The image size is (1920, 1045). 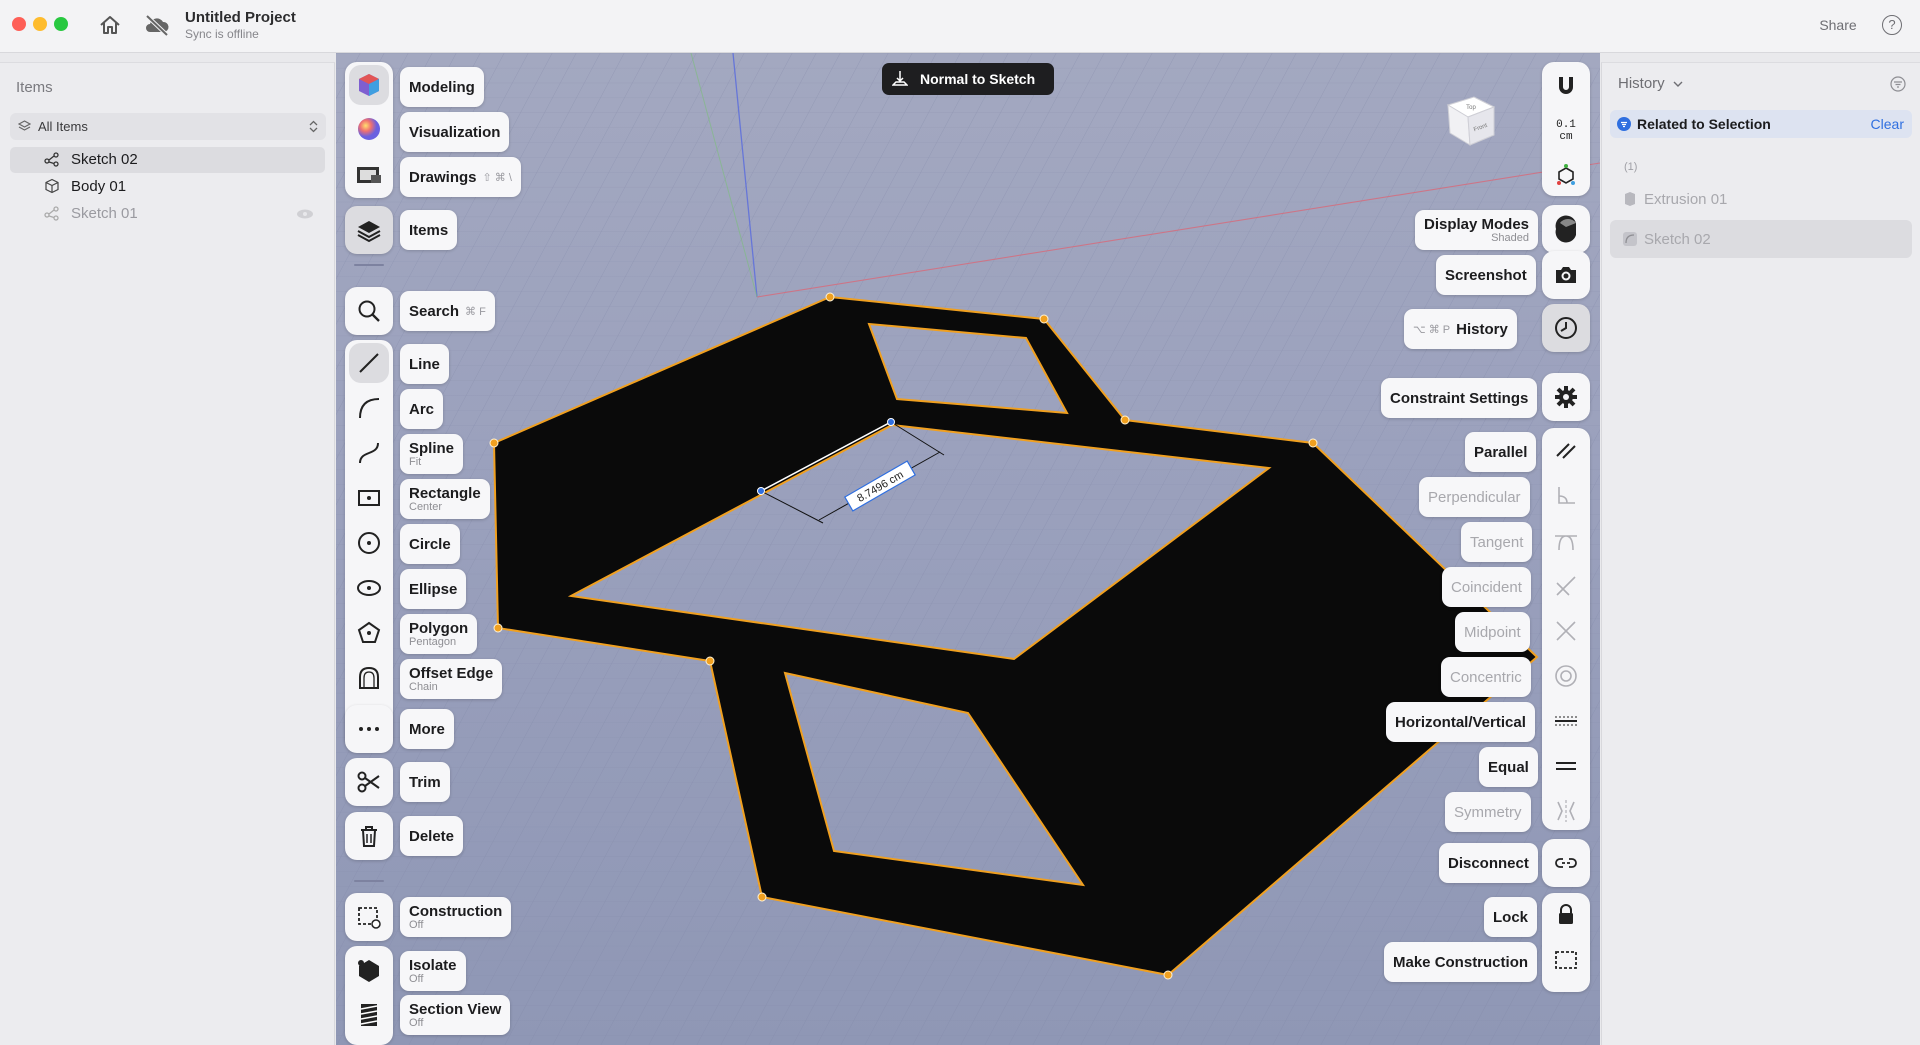 What do you see at coordinates (1566, 229) in the screenshot?
I see `display-modes-button` at bounding box center [1566, 229].